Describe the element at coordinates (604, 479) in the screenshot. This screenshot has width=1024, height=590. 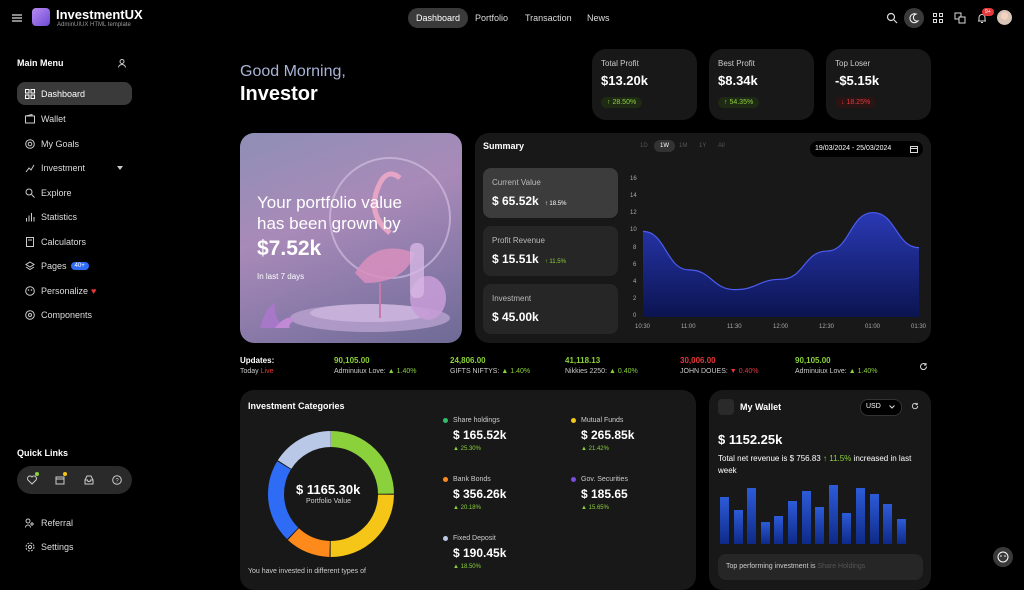
I see `category-name: Gov. Securities` at that location.